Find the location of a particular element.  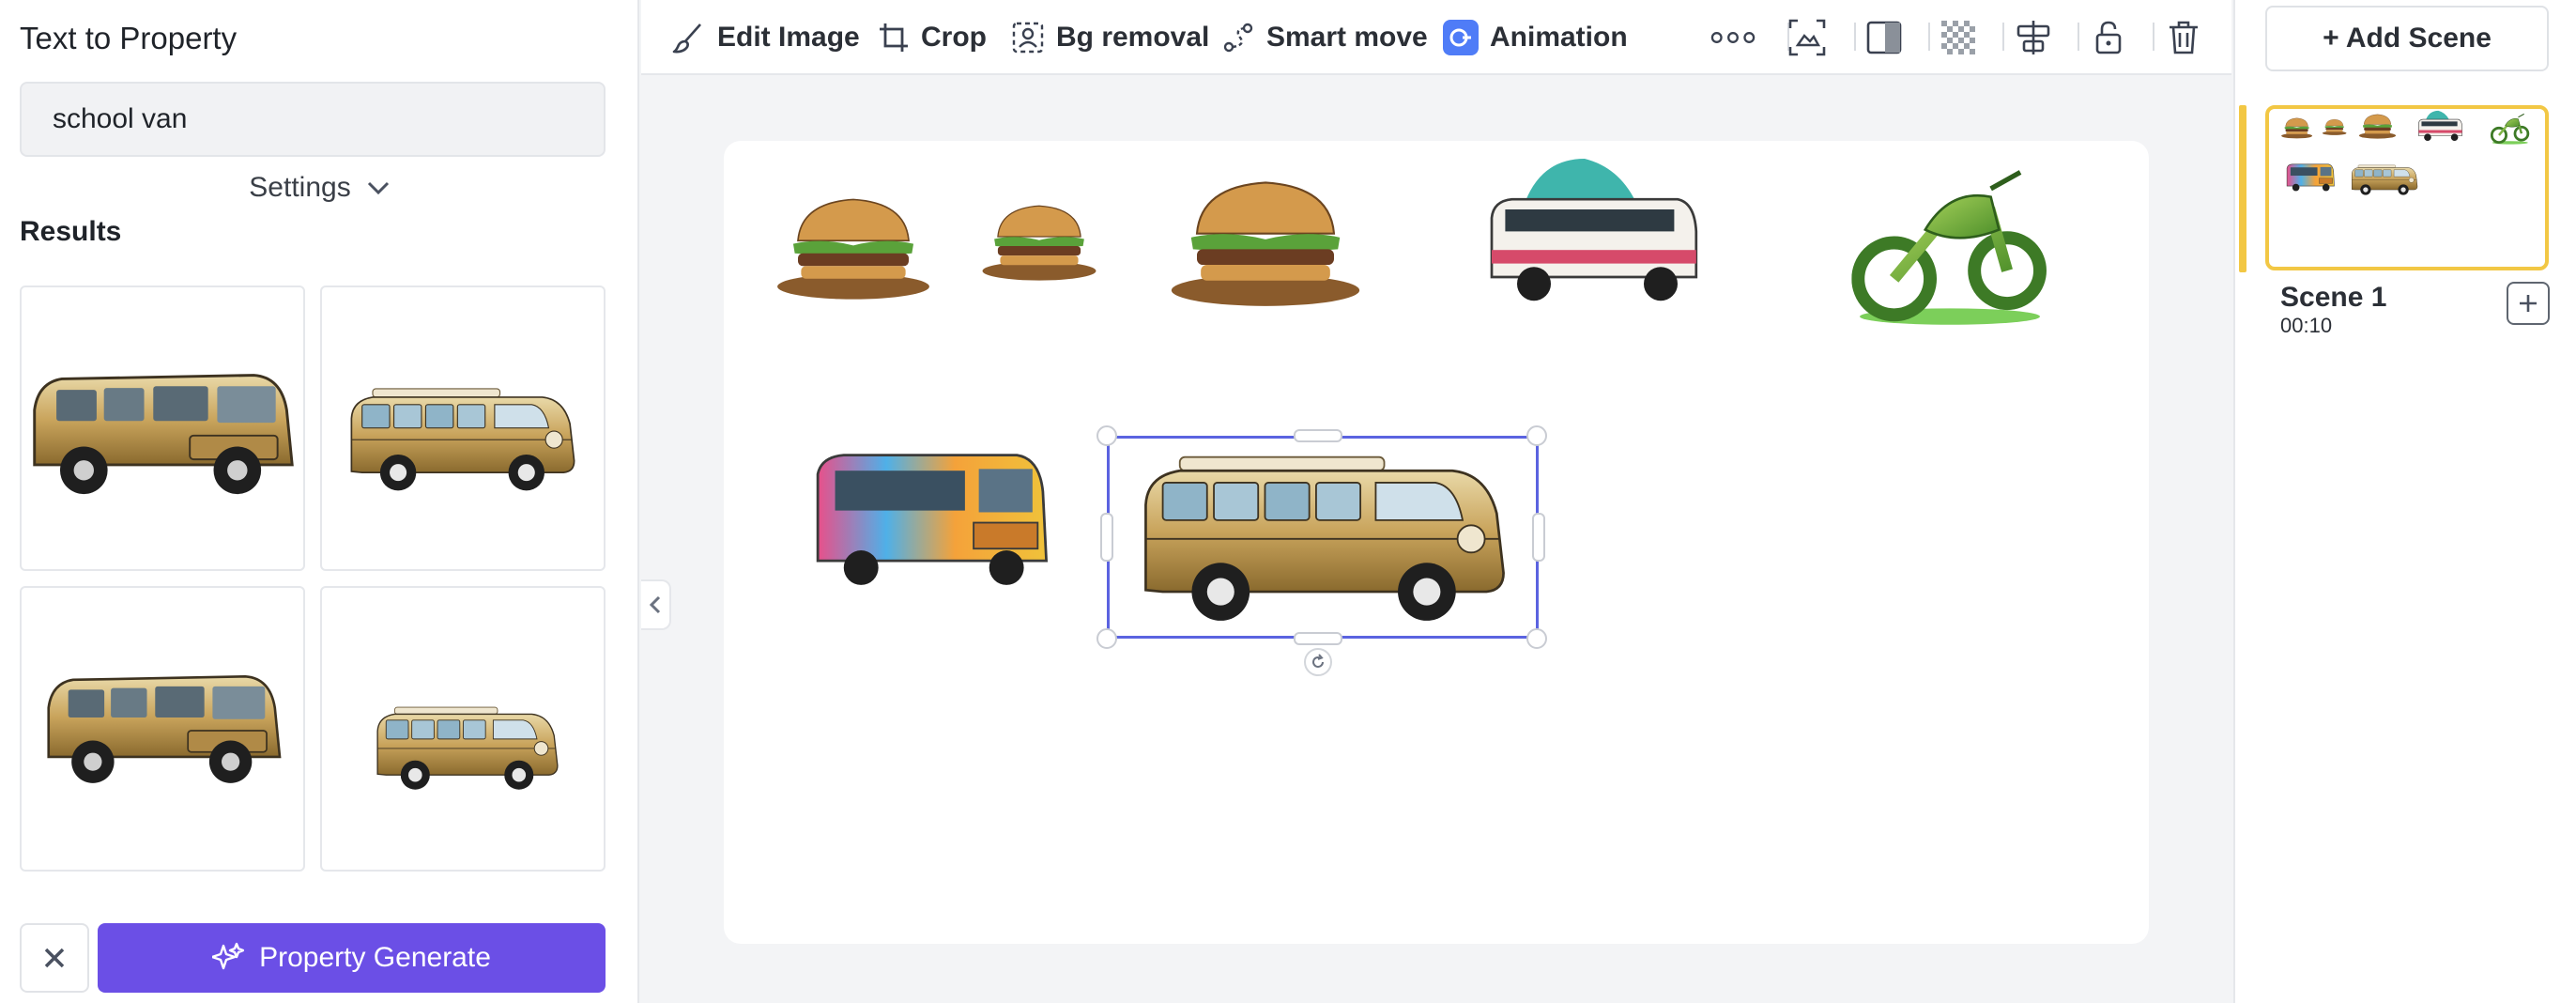

rainbow-bus-image is located at coordinates (931, 517).